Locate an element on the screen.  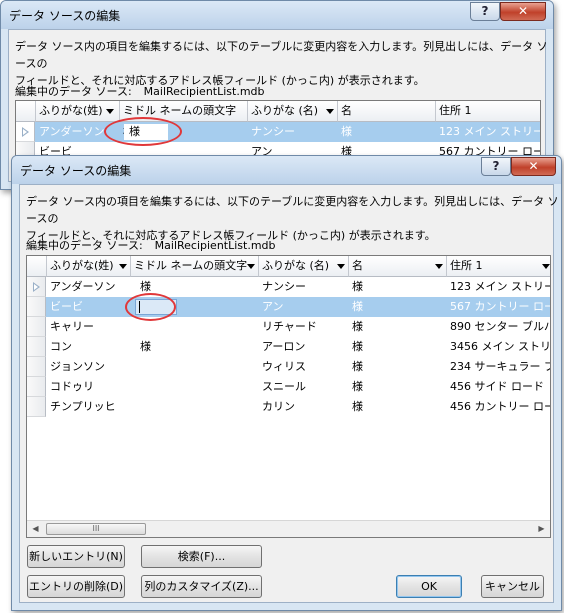
cell: コドゥリ is located at coordinates (89, 387).